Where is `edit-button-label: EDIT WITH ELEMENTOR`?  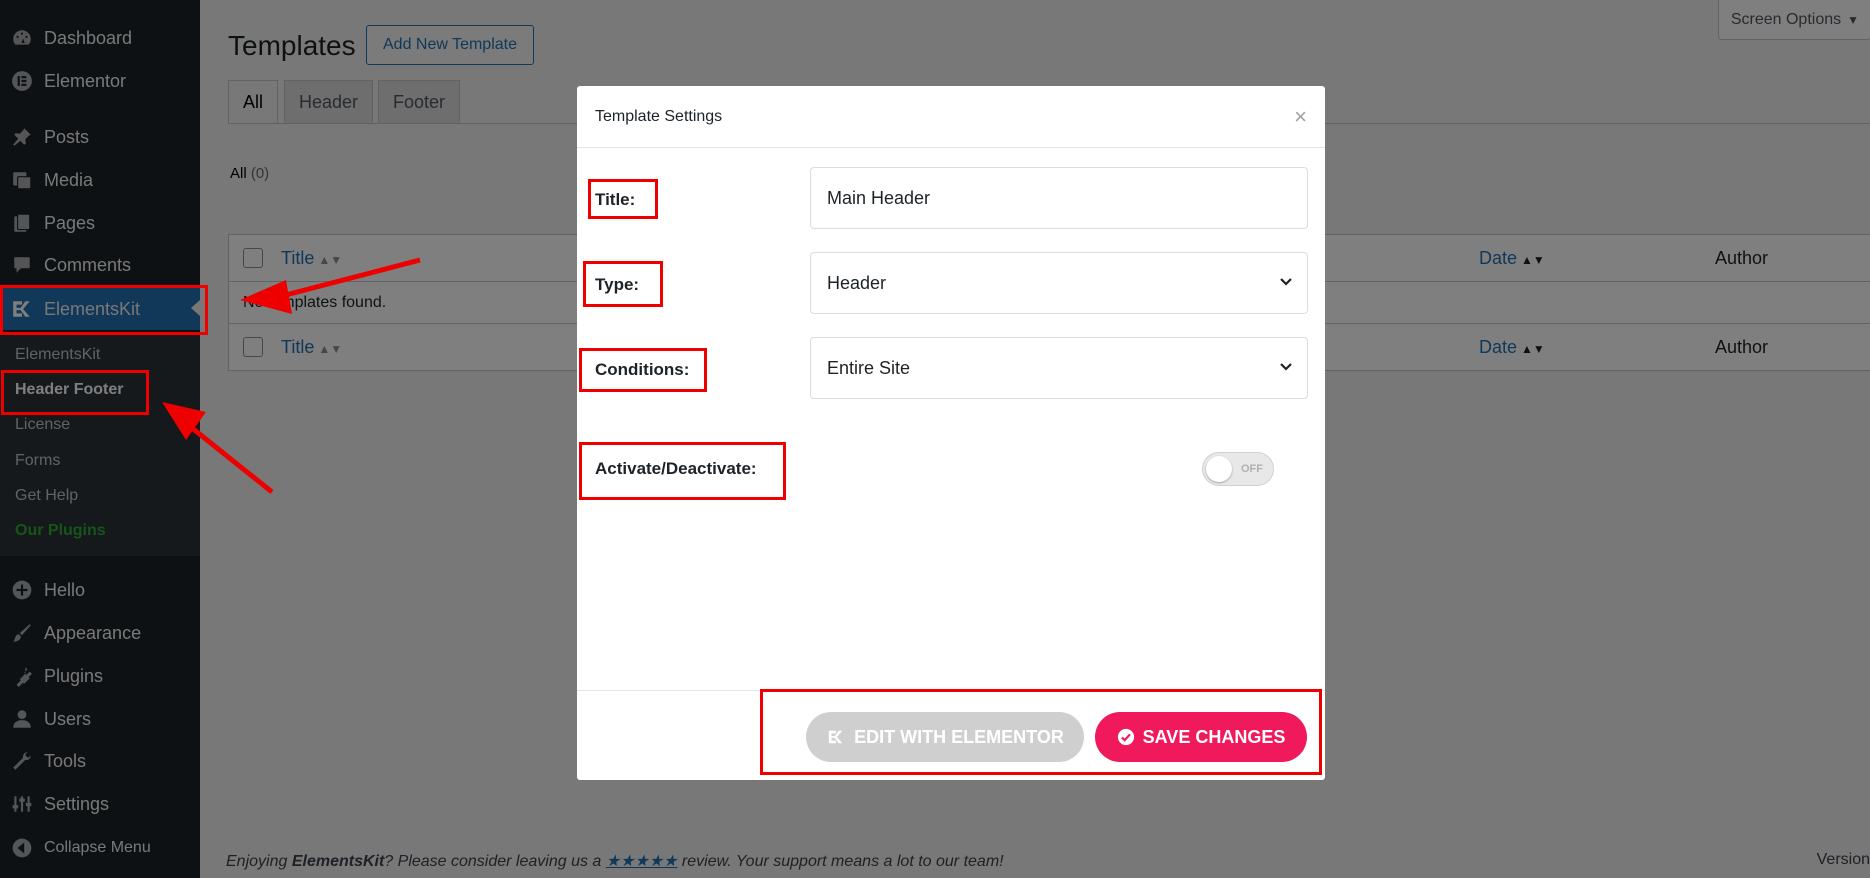 edit-button-label: EDIT WITH ELEMENTOR is located at coordinates (959, 736).